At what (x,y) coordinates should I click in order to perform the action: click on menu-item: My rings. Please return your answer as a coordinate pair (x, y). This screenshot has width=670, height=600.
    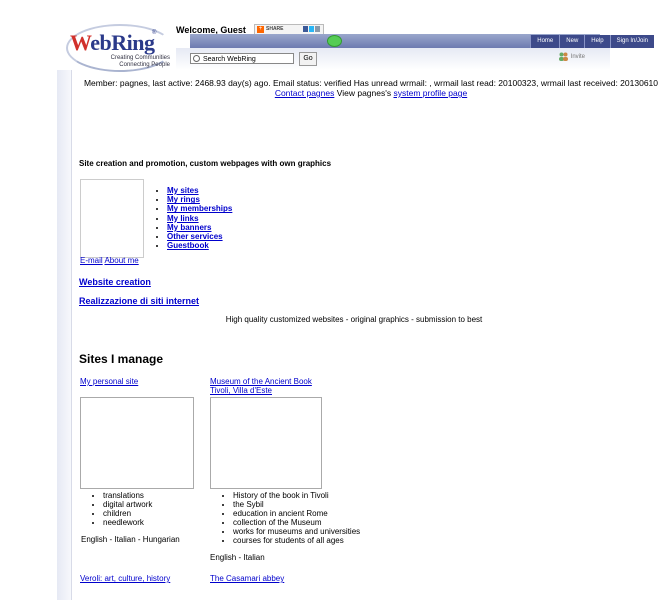
    Looking at the image, I should click on (199, 199).